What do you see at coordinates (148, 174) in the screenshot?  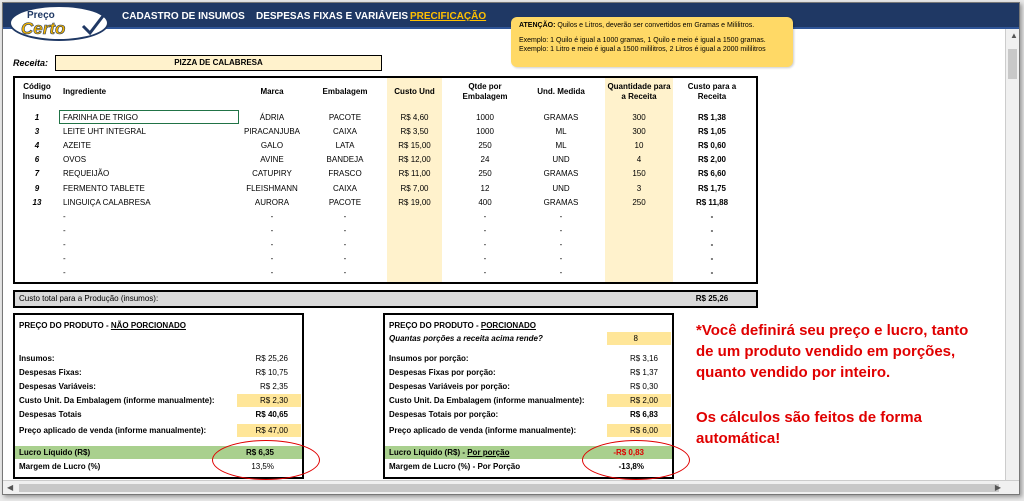 I see `cell-ing: REQUEIJÃO` at bounding box center [148, 174].